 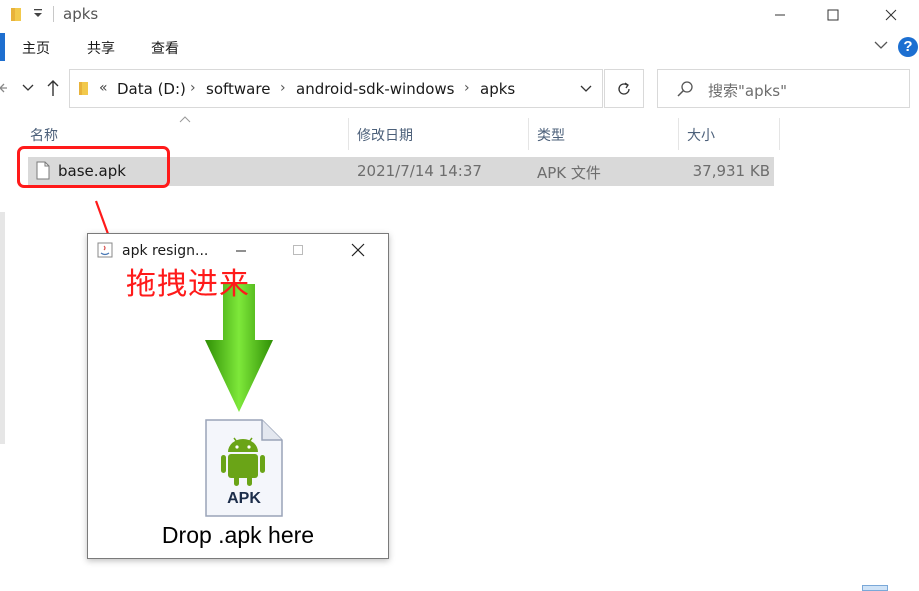 What do you see at coordinates (604, 134) in the screenshot?
I see `column-header-type: 类型` at bounding box center [604, 134].